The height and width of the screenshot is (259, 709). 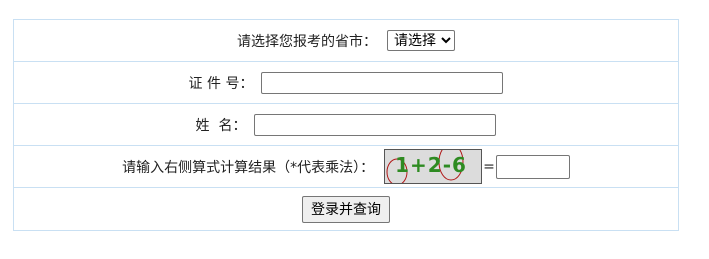 I want to click on name-input, so click(x=375, y=124).